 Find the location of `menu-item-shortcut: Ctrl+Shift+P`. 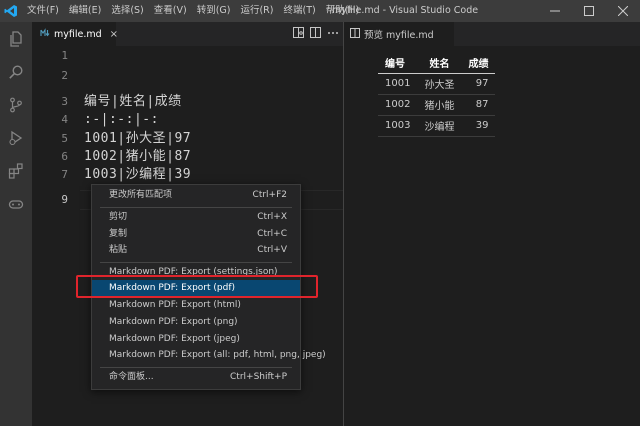

menu-item-shortcut: Ctrl+Shift+P is located at coordinates (258, 377).